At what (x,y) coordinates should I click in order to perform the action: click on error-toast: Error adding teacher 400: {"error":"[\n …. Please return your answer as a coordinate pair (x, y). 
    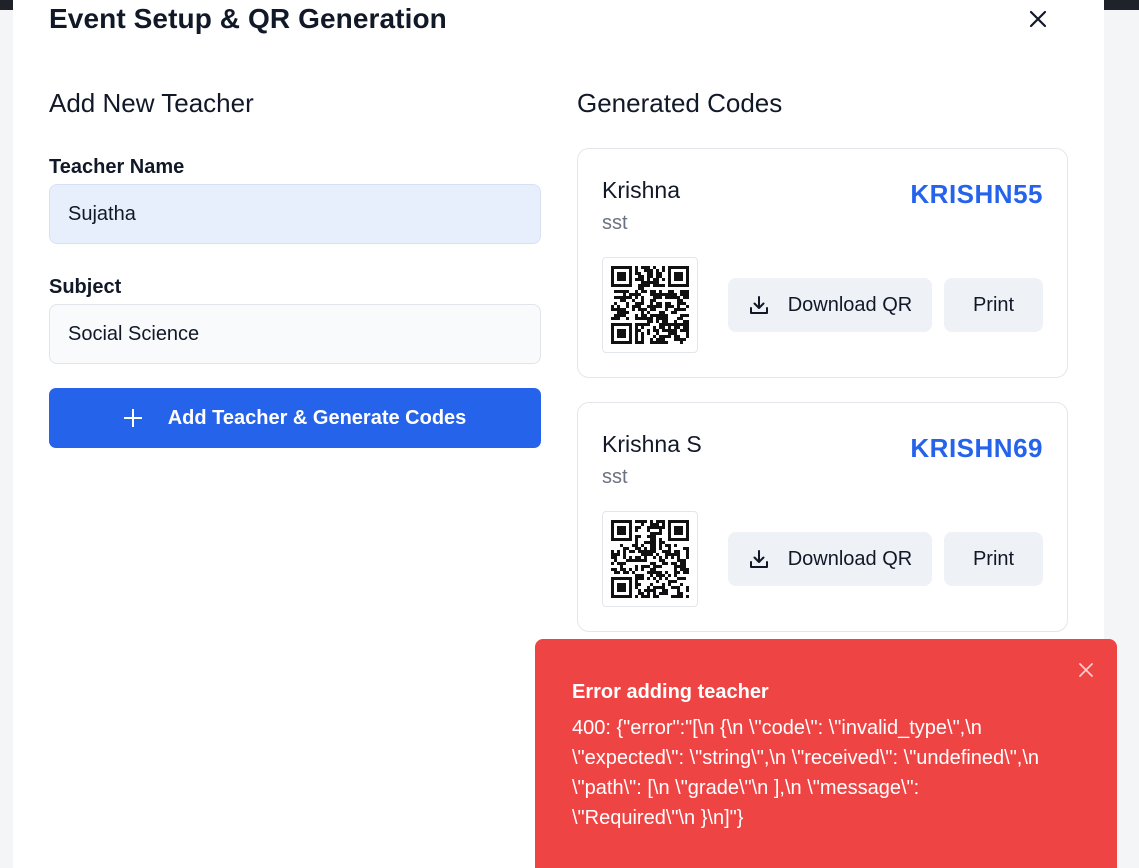
    Looking at the image, I should click on (826, 753).